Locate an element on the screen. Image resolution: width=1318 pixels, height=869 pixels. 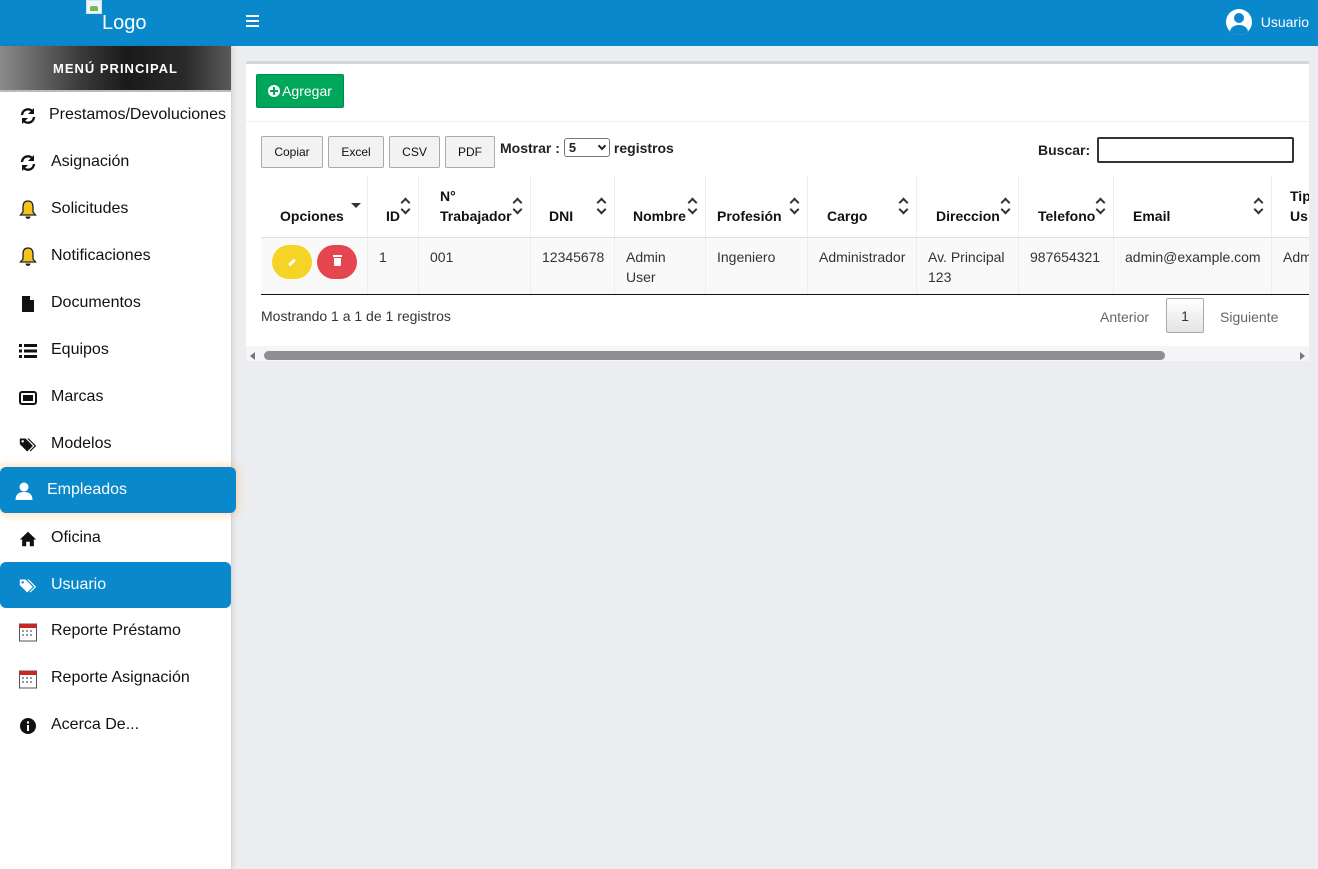
info-icon is located at coordinates (28, 726).